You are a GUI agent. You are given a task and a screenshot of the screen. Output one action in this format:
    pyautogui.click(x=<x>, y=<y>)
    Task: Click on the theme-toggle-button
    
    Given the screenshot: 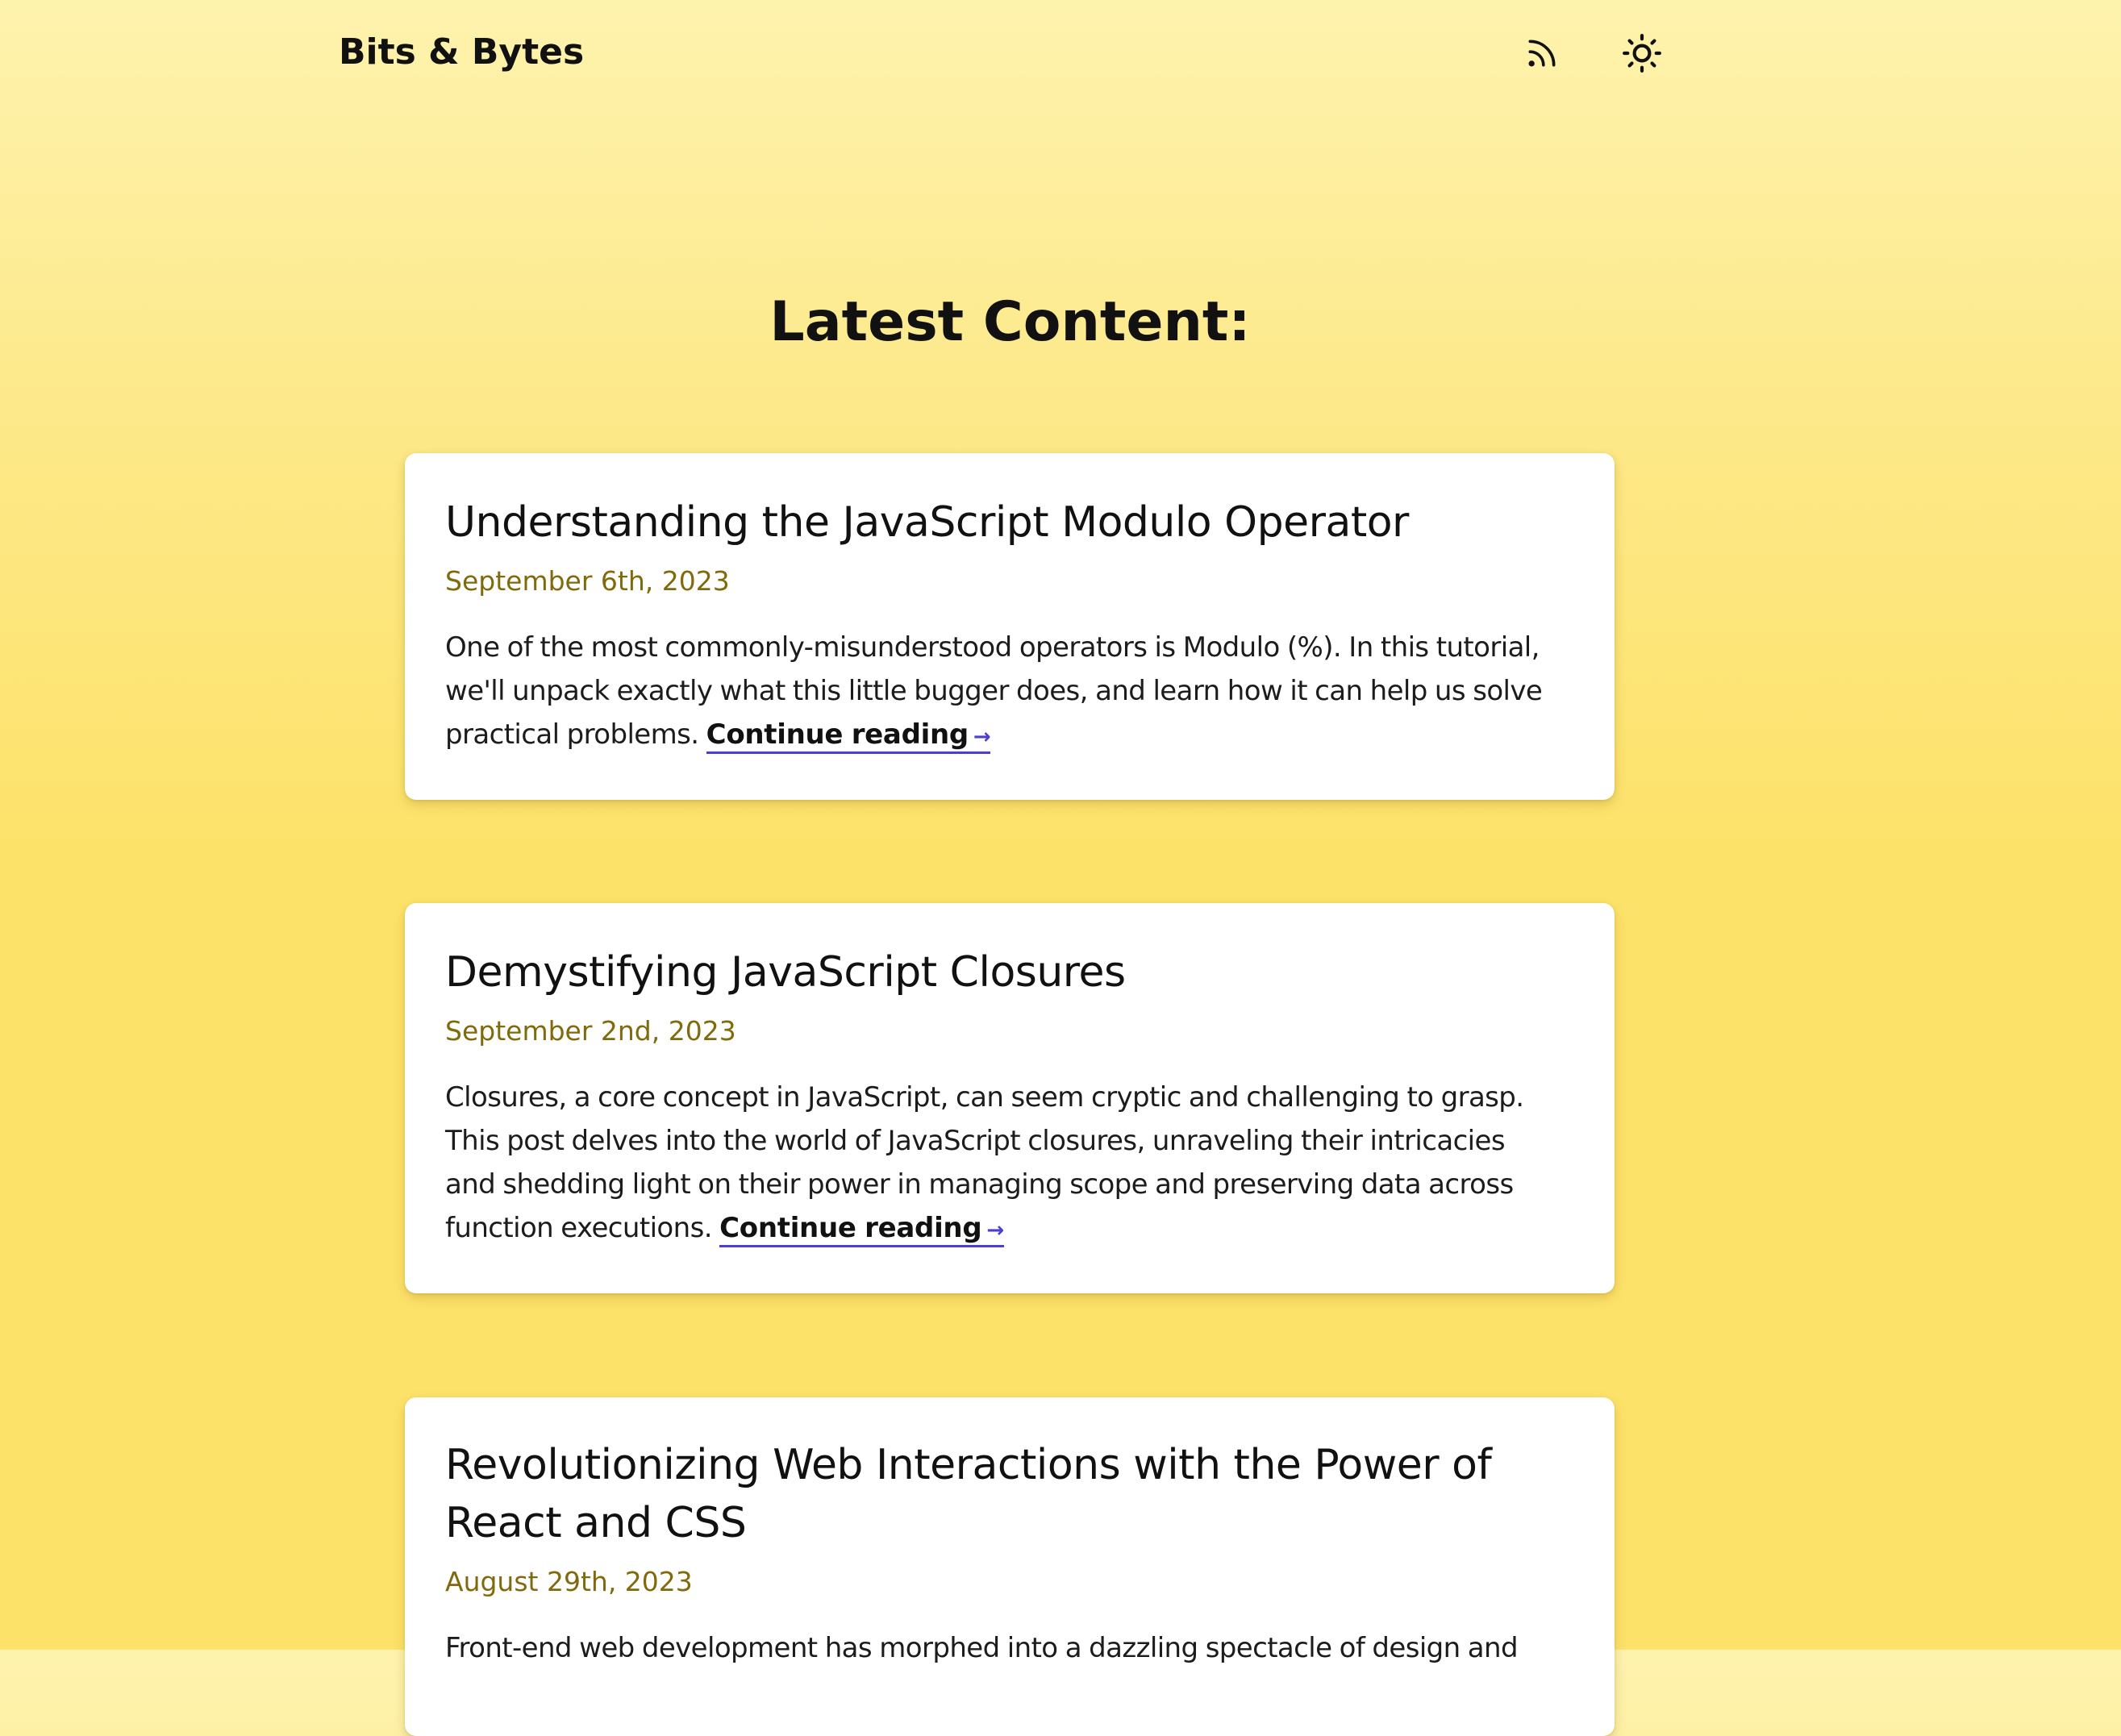 What is the action you would take?
    pyautogui.click(x=1642, y=53)
    